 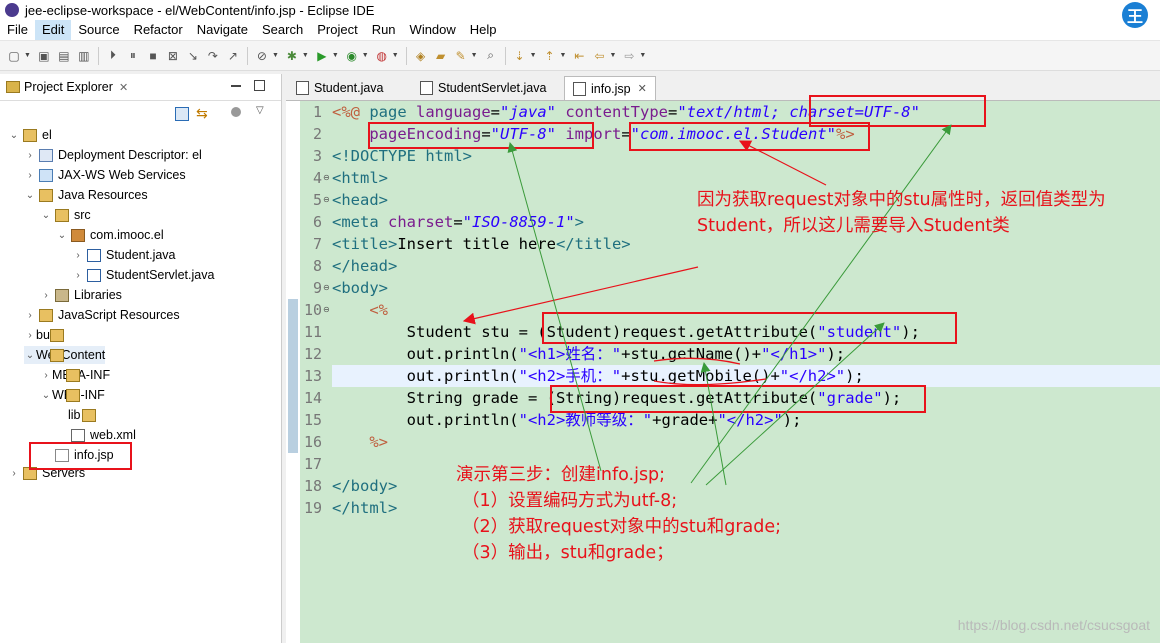 I want to click on print-icon: ▥, so click(x=84, y=56).